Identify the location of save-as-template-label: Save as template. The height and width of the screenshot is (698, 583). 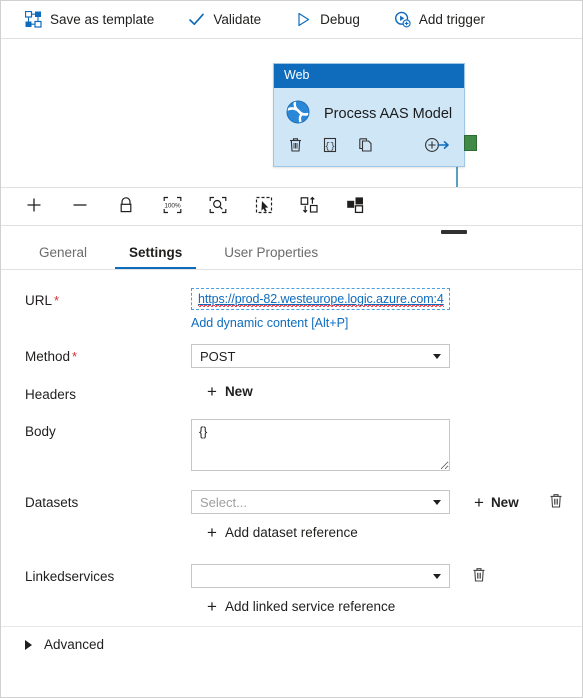
(102, 19).